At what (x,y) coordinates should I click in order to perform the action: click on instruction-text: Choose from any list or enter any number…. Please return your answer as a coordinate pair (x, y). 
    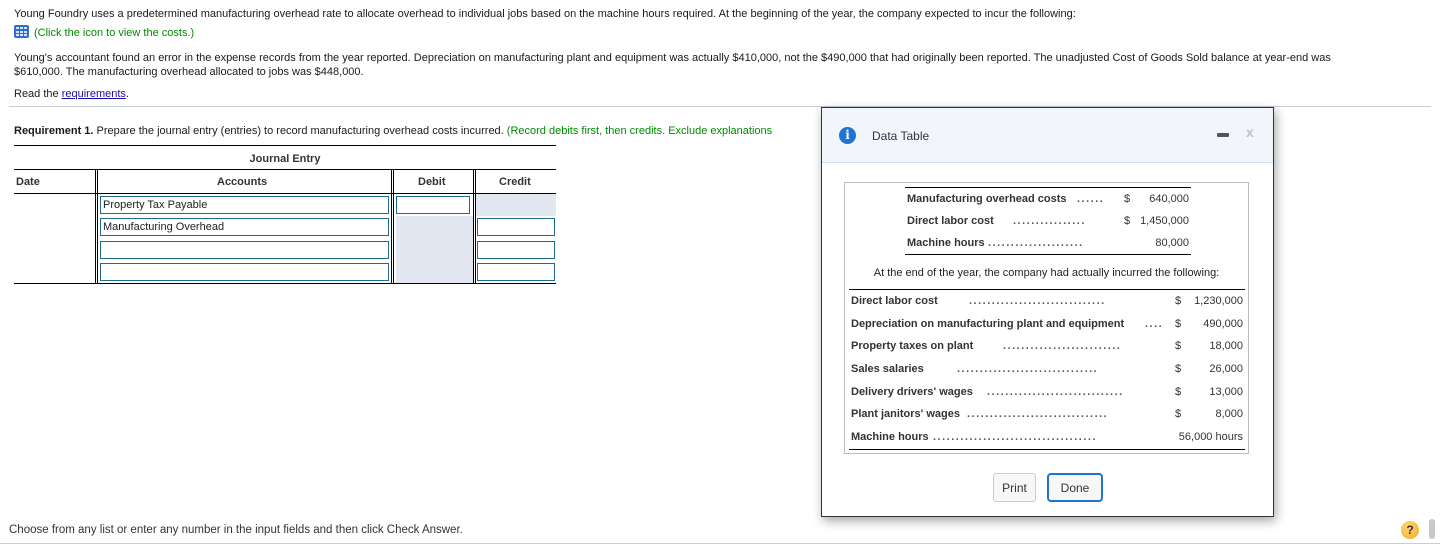
    Looking at the image, I should click on (236, 530).